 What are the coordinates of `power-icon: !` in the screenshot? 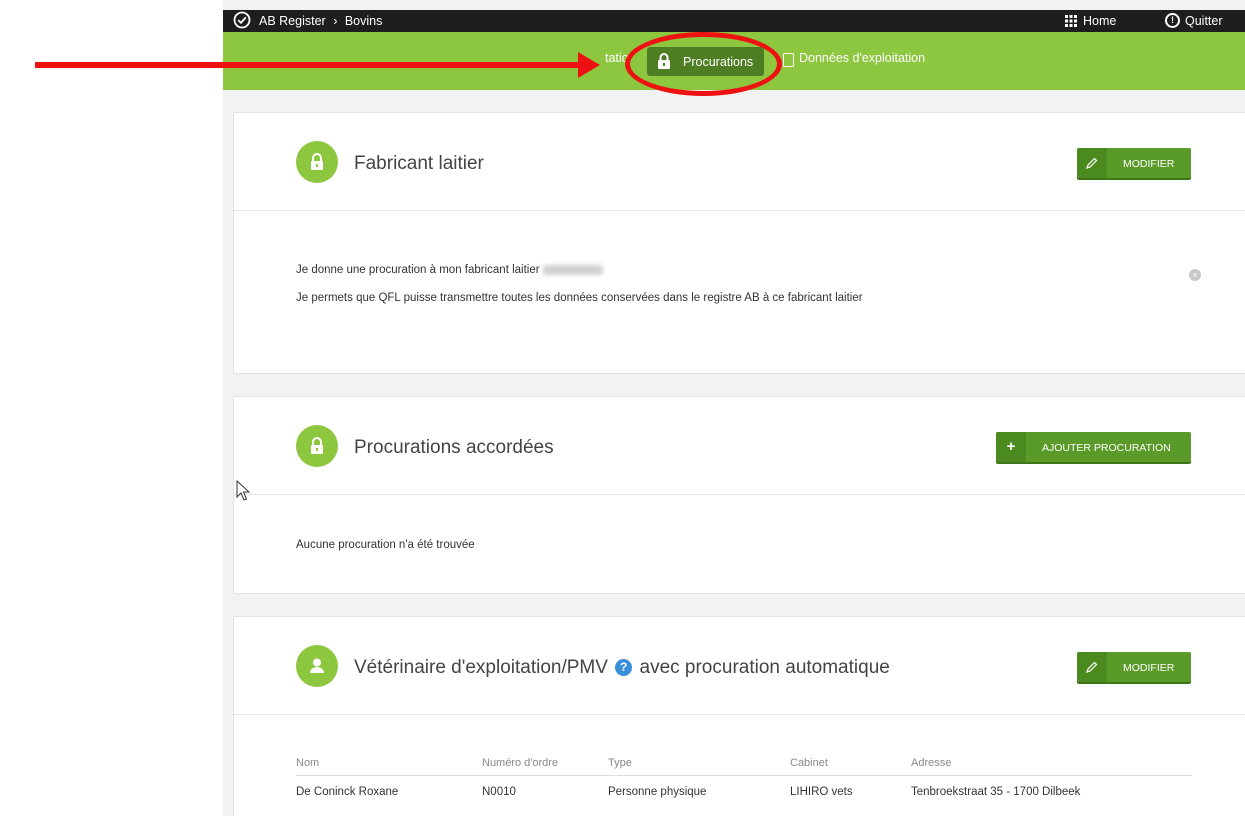 It's located at (1172, 20).